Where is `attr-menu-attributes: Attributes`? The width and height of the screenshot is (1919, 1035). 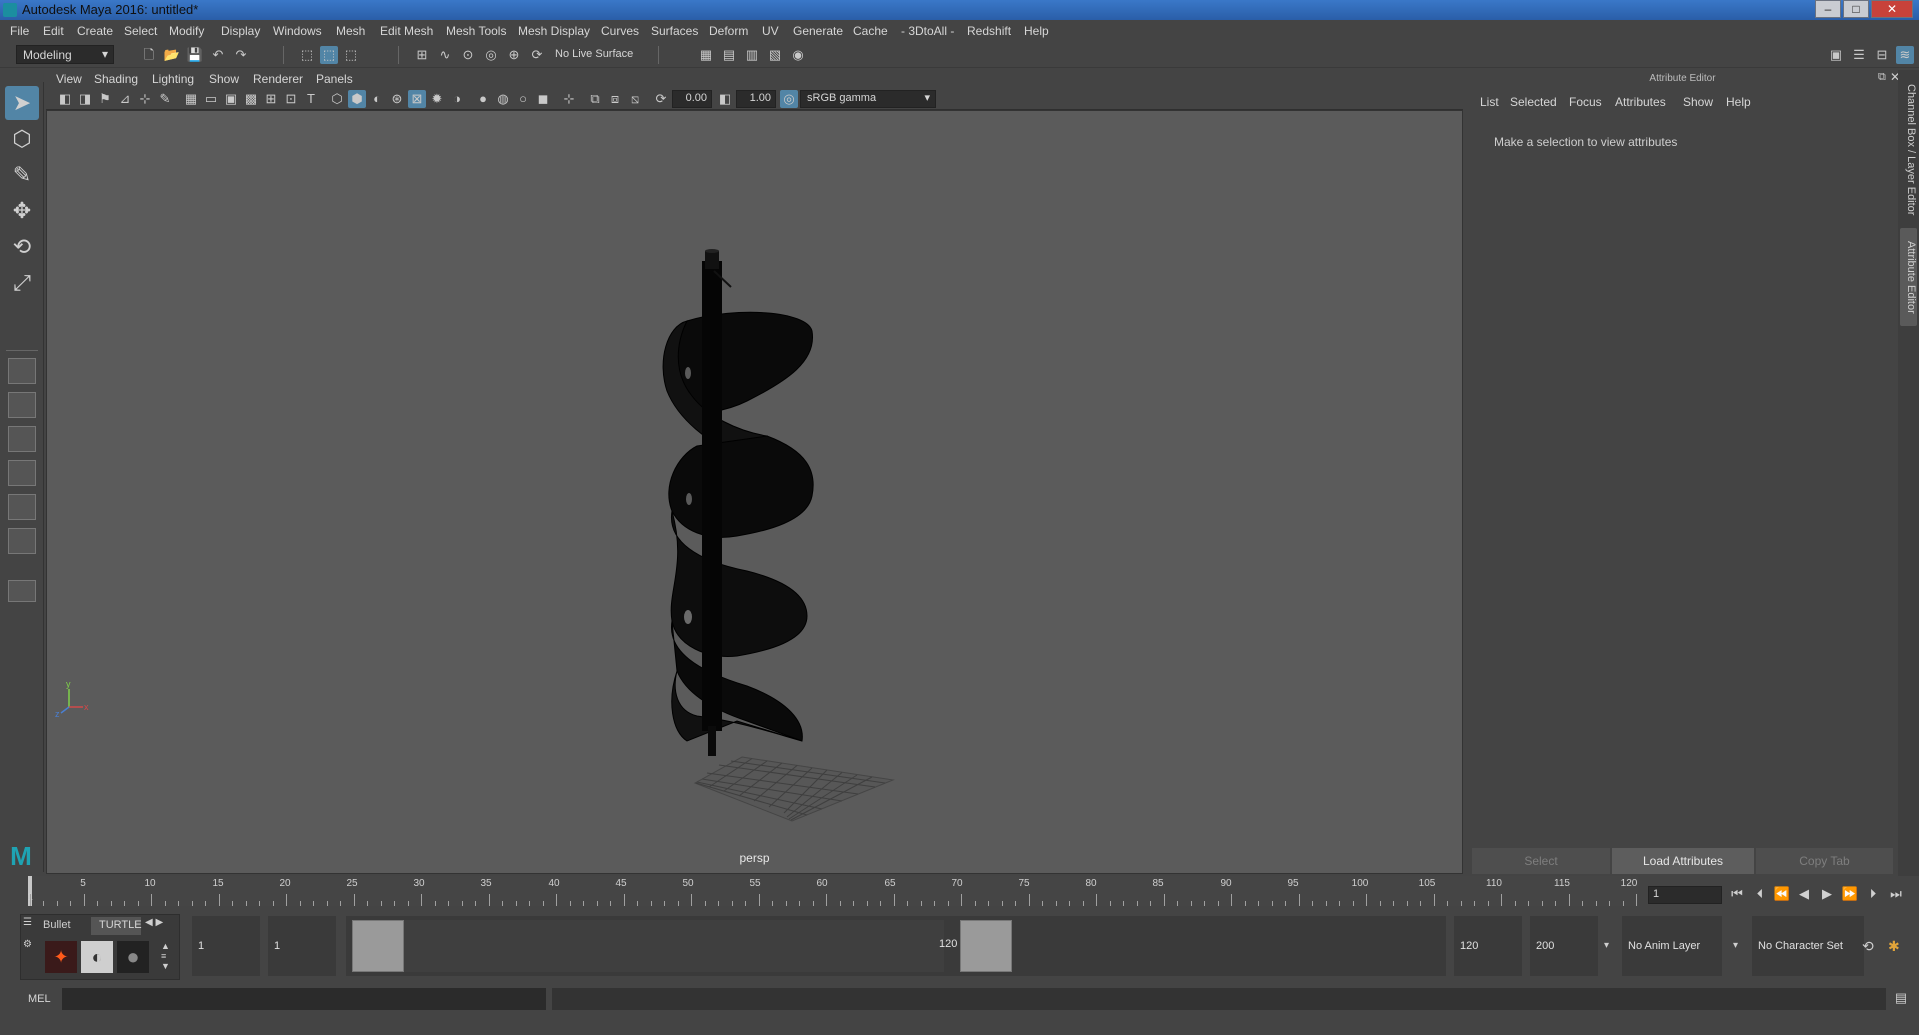
attr-menu-attributes: Attributes is located at coordinates (1640, 102).